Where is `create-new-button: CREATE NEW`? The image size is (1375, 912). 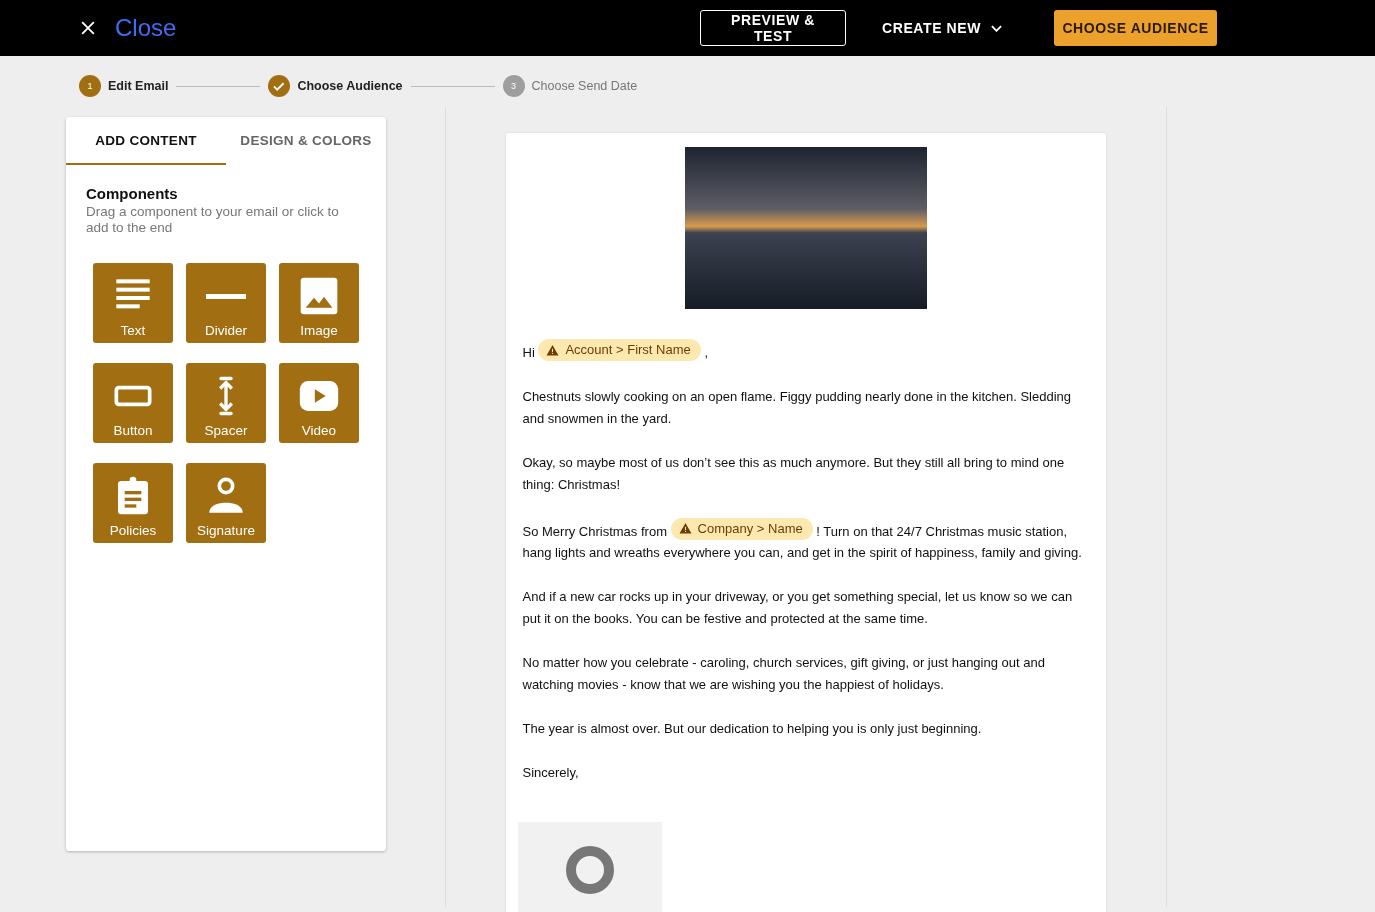
create-new-button: CREATE NEW is located at coordinates (946, 28).